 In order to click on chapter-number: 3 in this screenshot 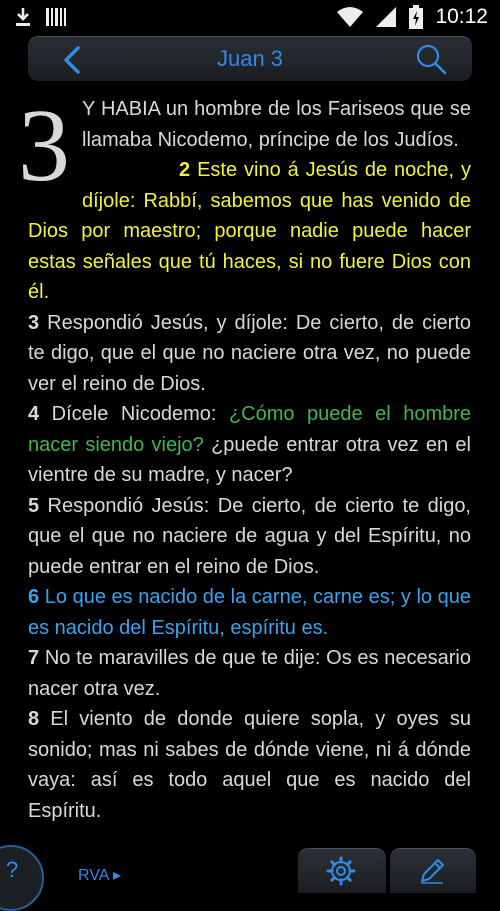, I will do `click(44, 145)`.